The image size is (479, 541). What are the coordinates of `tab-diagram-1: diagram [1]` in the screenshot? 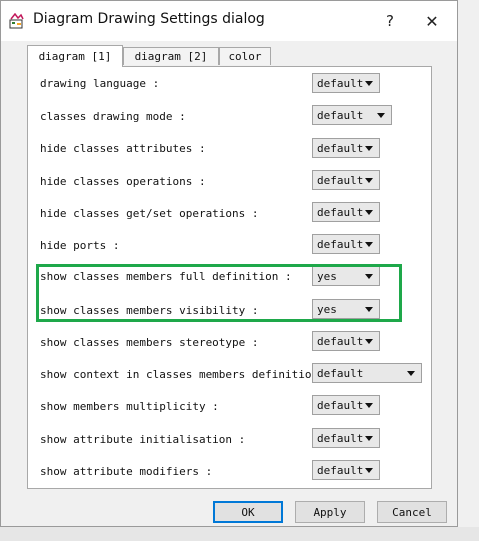 It's located at (75, 56).